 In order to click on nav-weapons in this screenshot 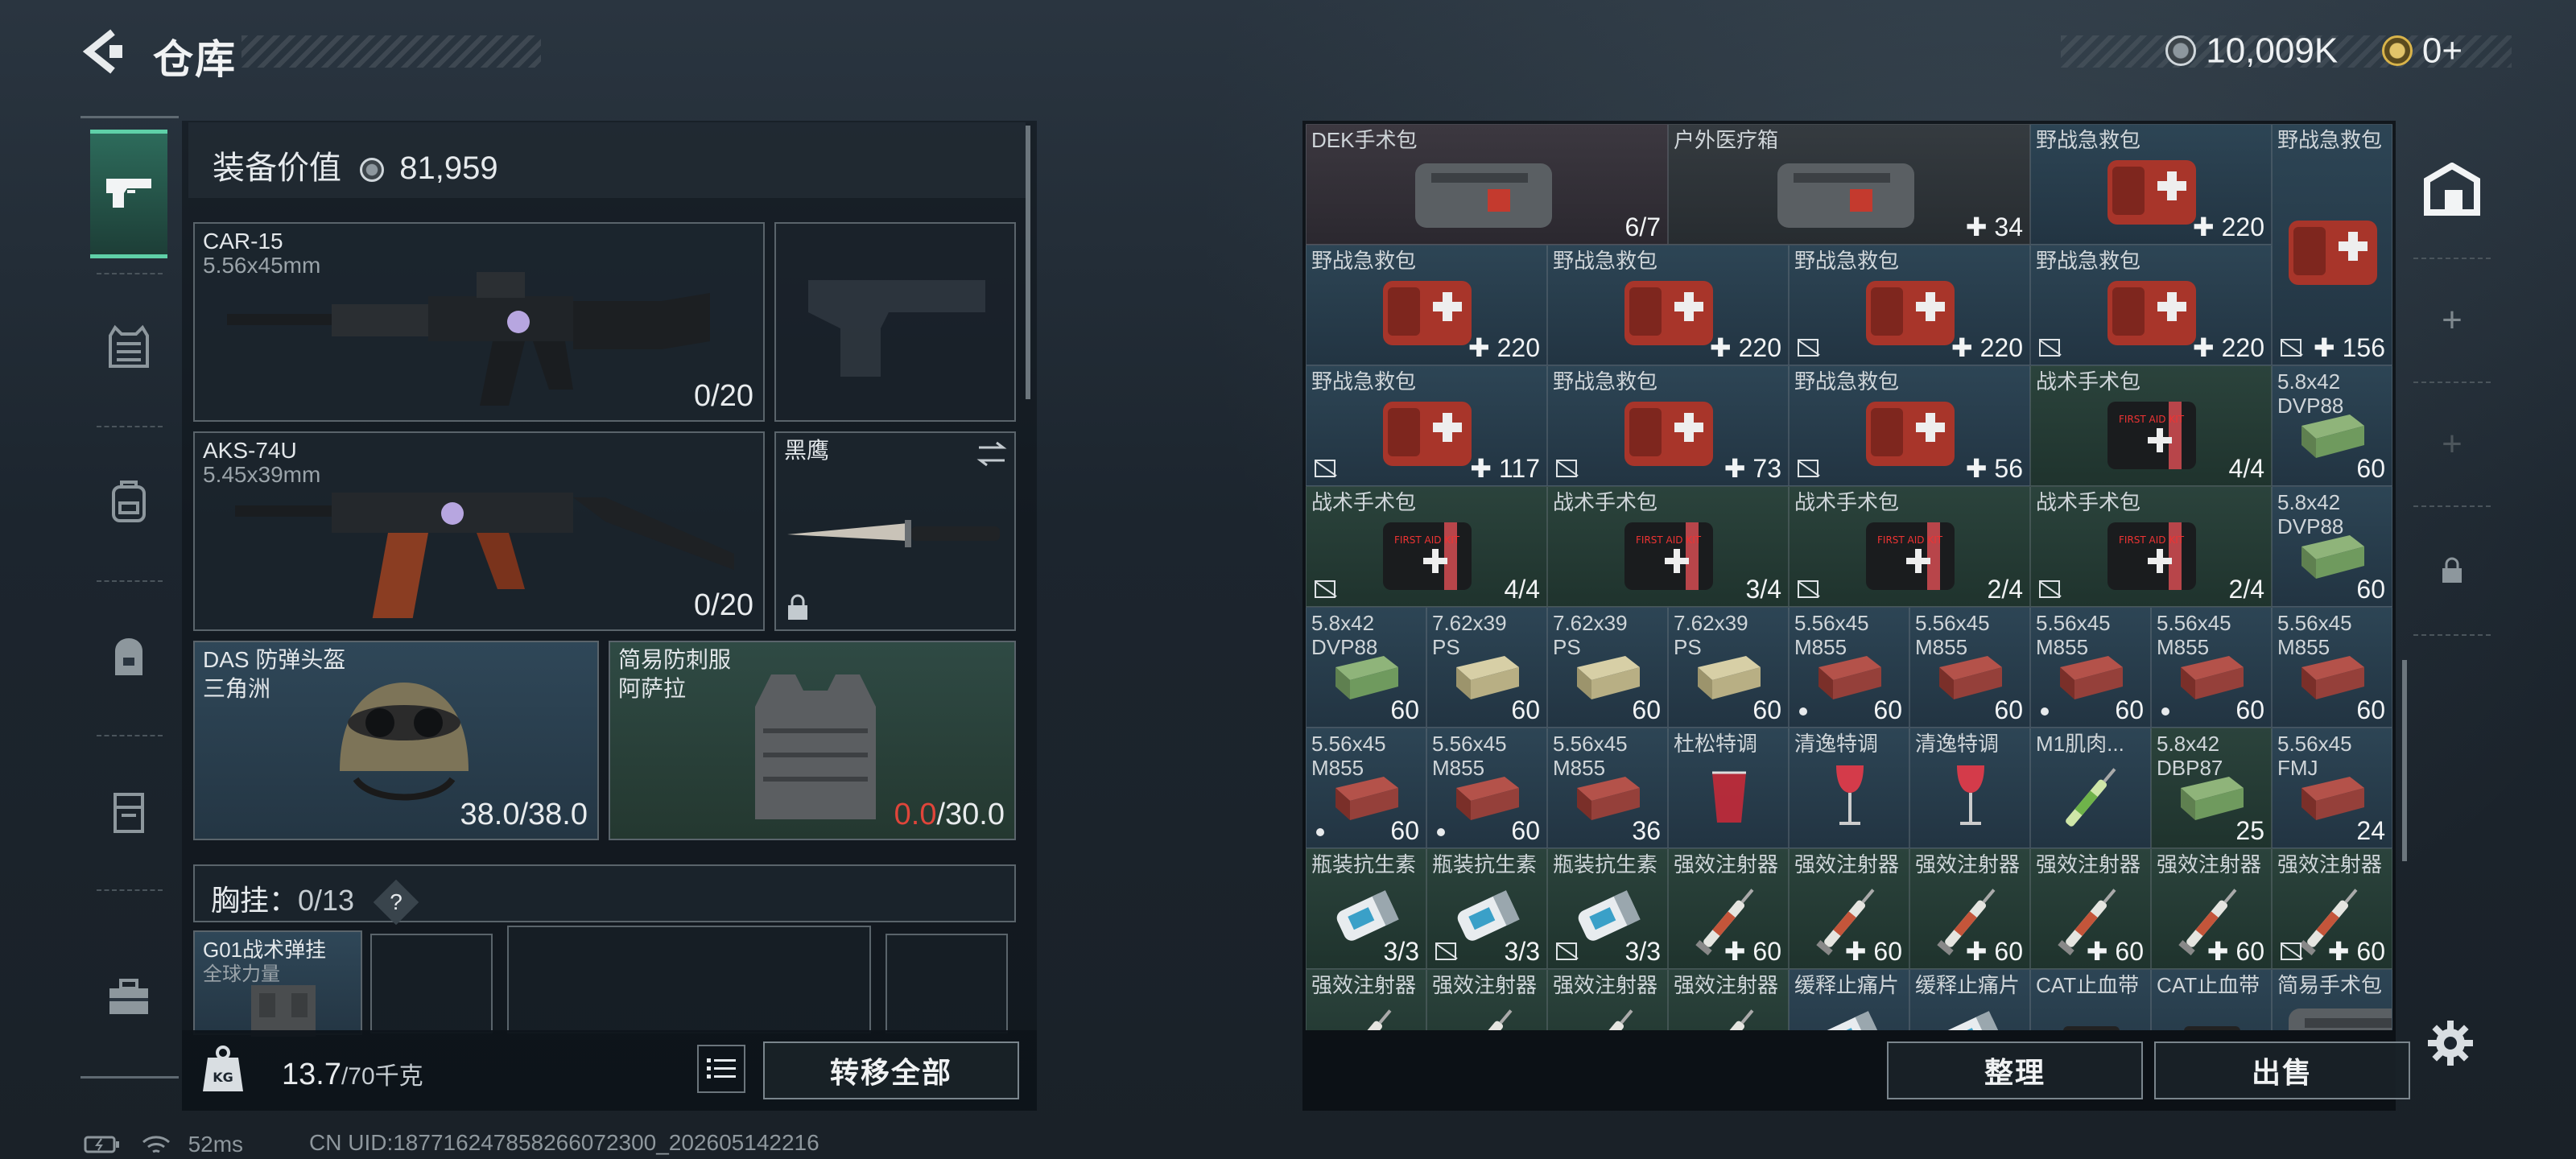, I will do `click(128, 194)`.